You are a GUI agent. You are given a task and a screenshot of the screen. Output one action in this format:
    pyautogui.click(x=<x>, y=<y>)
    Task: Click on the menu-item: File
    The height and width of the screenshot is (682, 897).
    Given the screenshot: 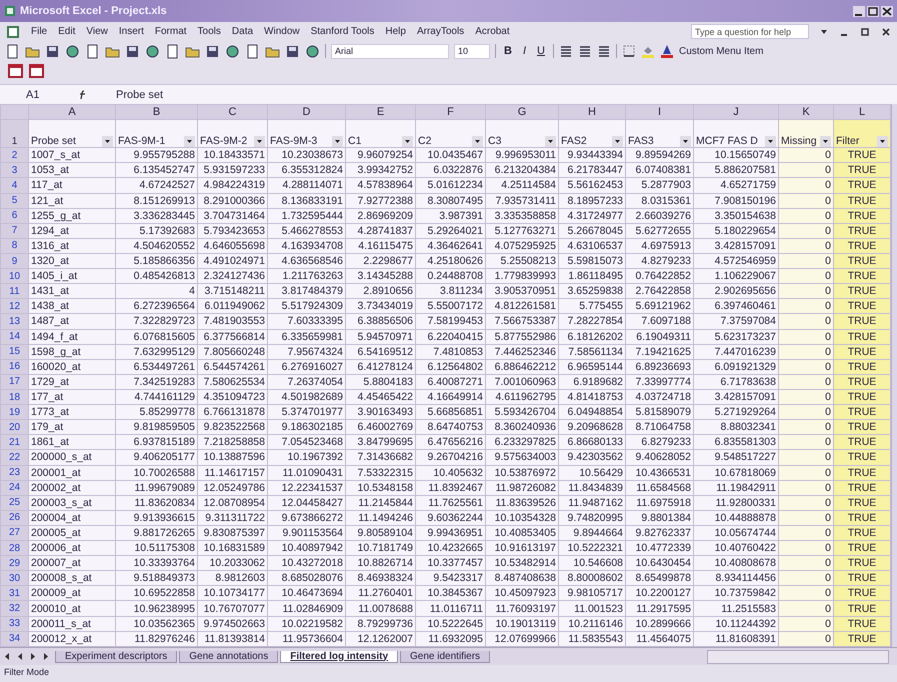 What is the action you would take?
    pyautogui.click(x=39, y=31)
    